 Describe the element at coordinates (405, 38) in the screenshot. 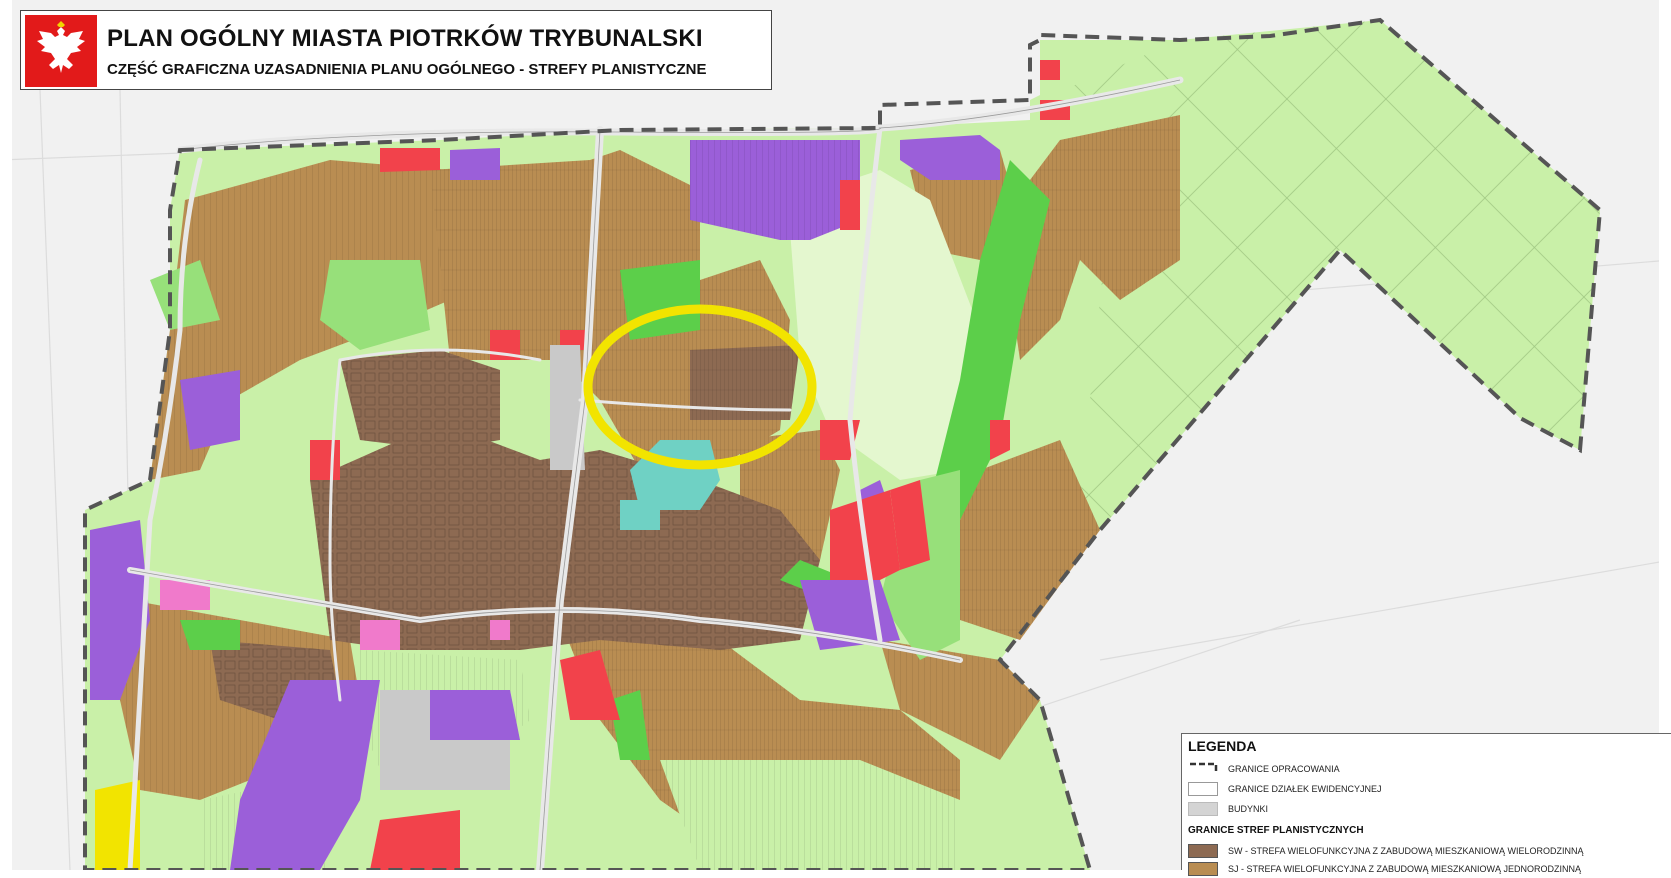

I see `map-title: PLAN OGÓLNY MIASTA PIOTRKÓW TRYBUNALSKI` at that location.